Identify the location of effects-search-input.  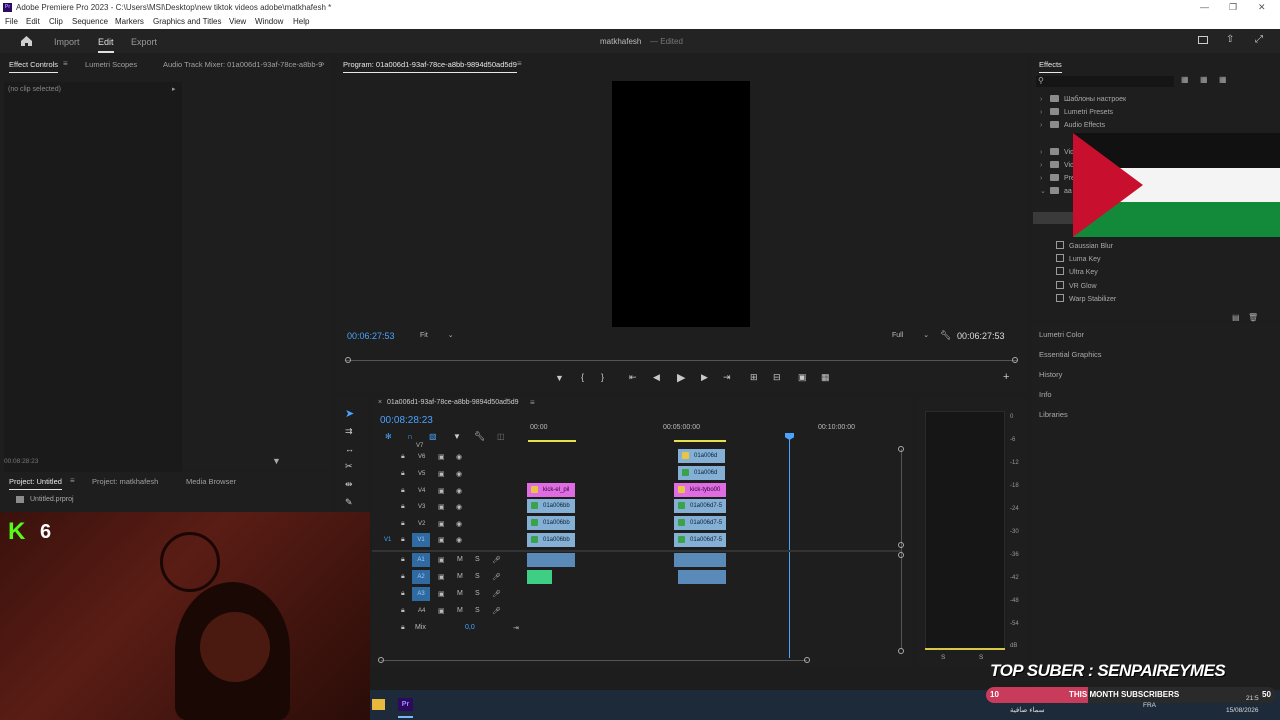
(1105, 81).